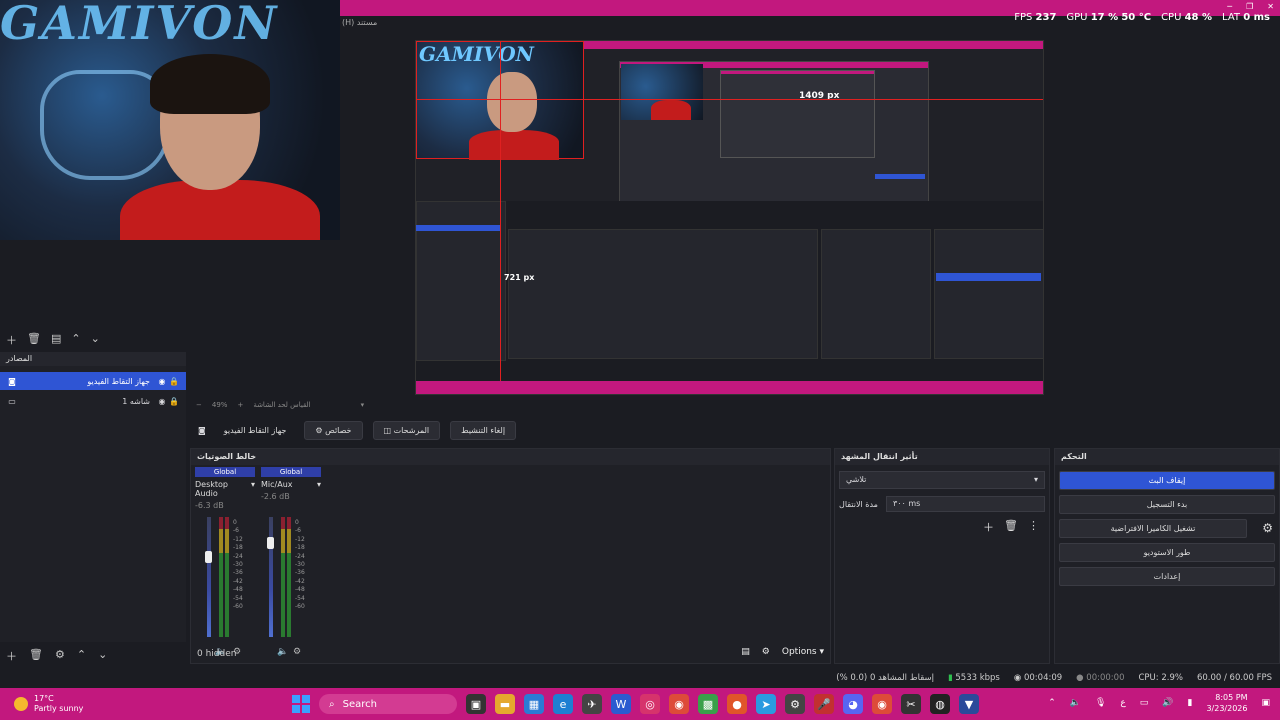 This screenshot has width=1280, height=720. What do you see at coordinates (1234, 678) in the screenshot?
I see `fps-status: 60.00 / 60.00 FPS` at bounding box center [1234, 678].